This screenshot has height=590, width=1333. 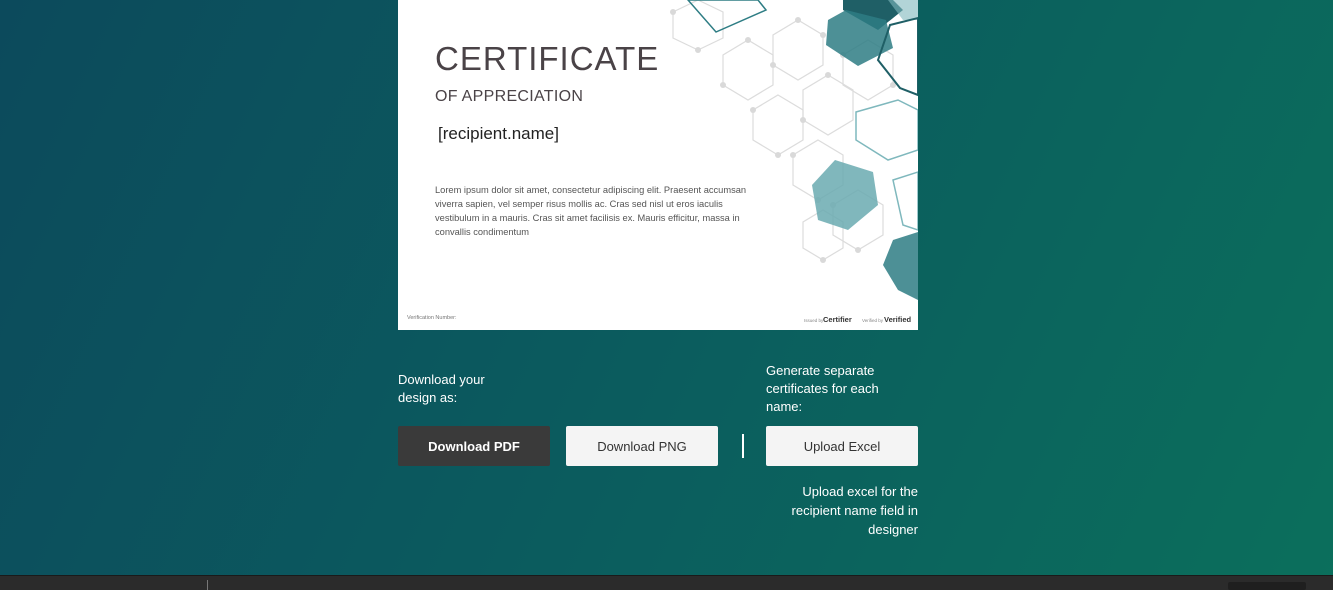 What do you see at coordinates (509, 96) in the screenshot?
I see `certificate-subtitle: OF APPRECIATION` at bounding box center [509, 96].